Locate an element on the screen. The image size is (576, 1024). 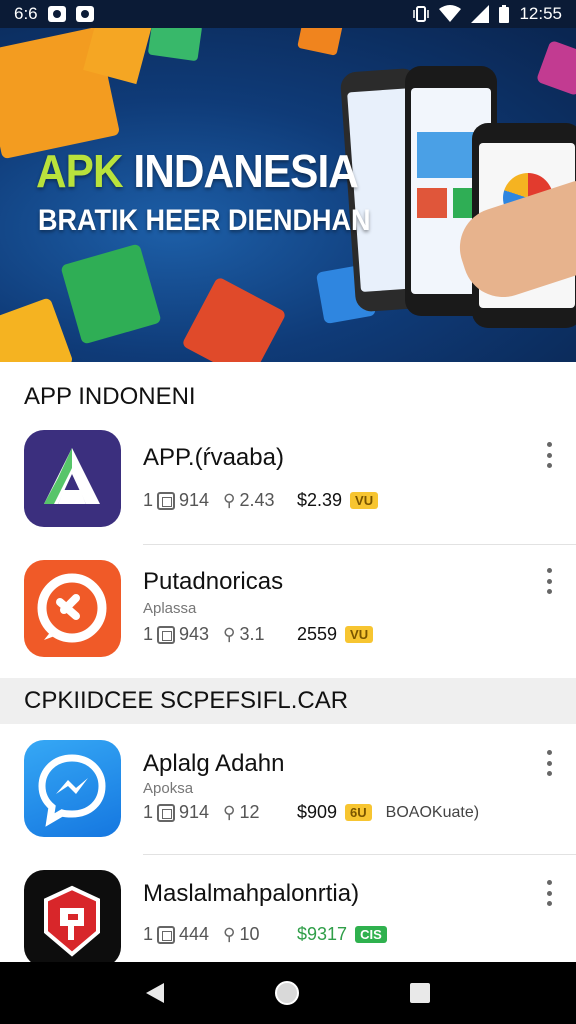
app-name: Maslalmahpalonrtia) is located at coordinates (251, 893).